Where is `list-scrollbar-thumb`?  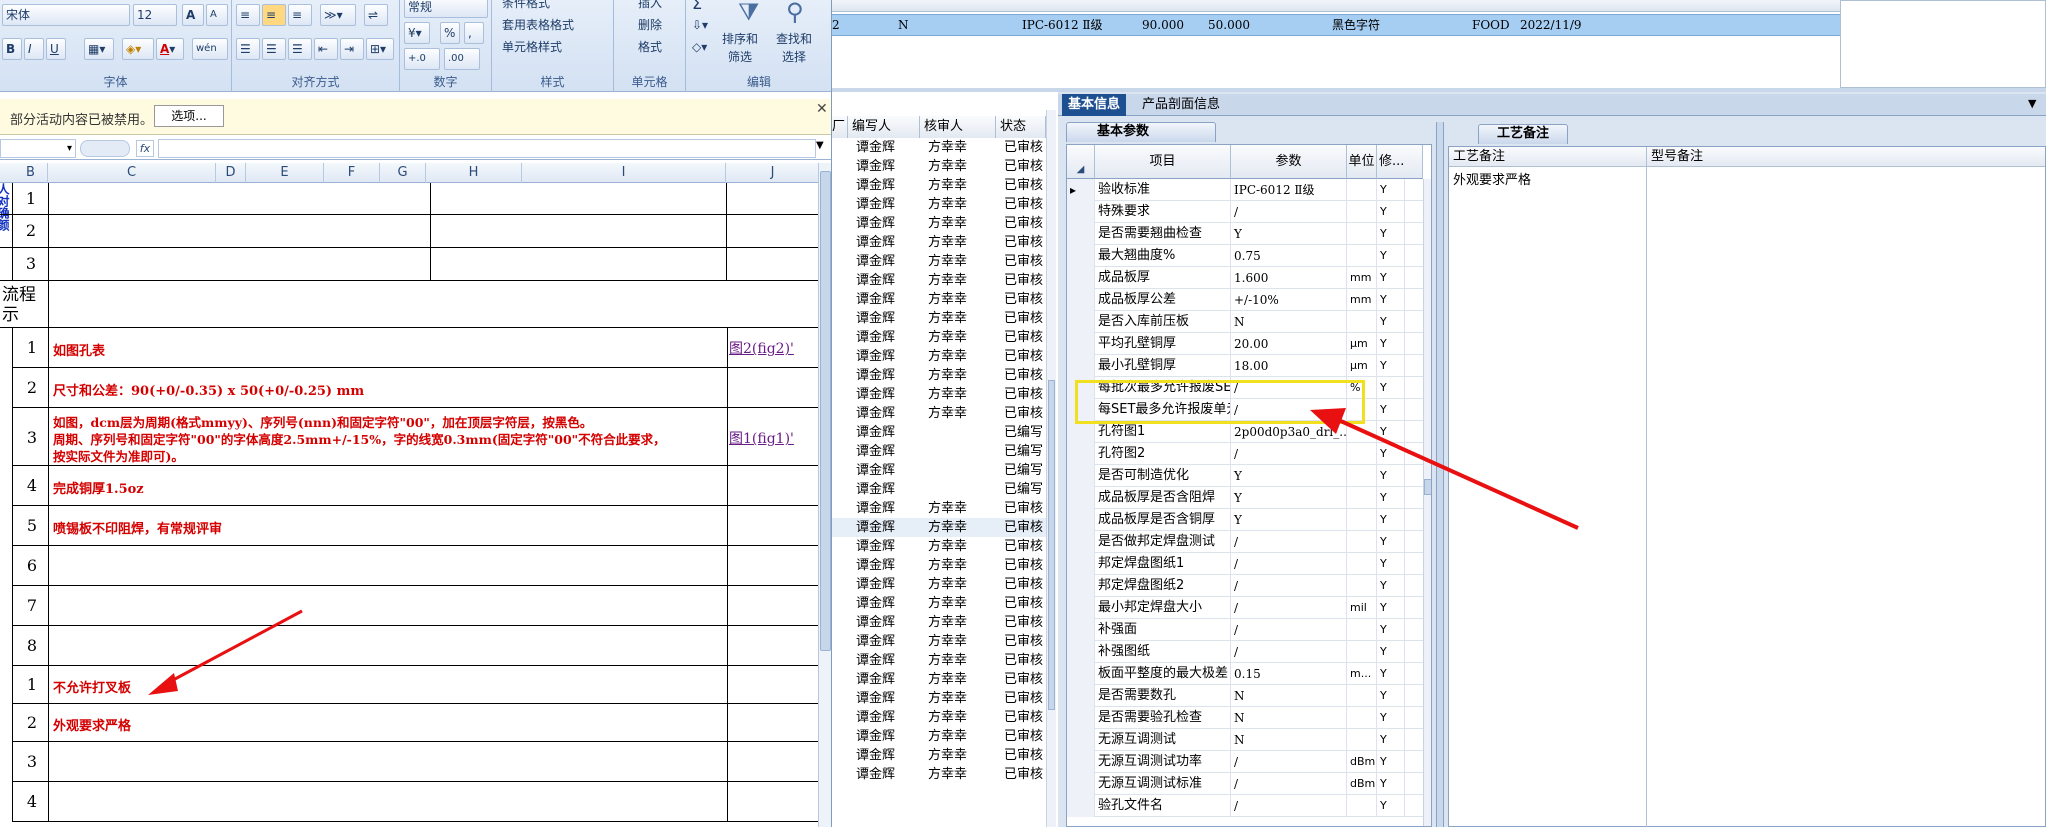 list-scrollbar-thumb is located at coordinates (1051, 545).